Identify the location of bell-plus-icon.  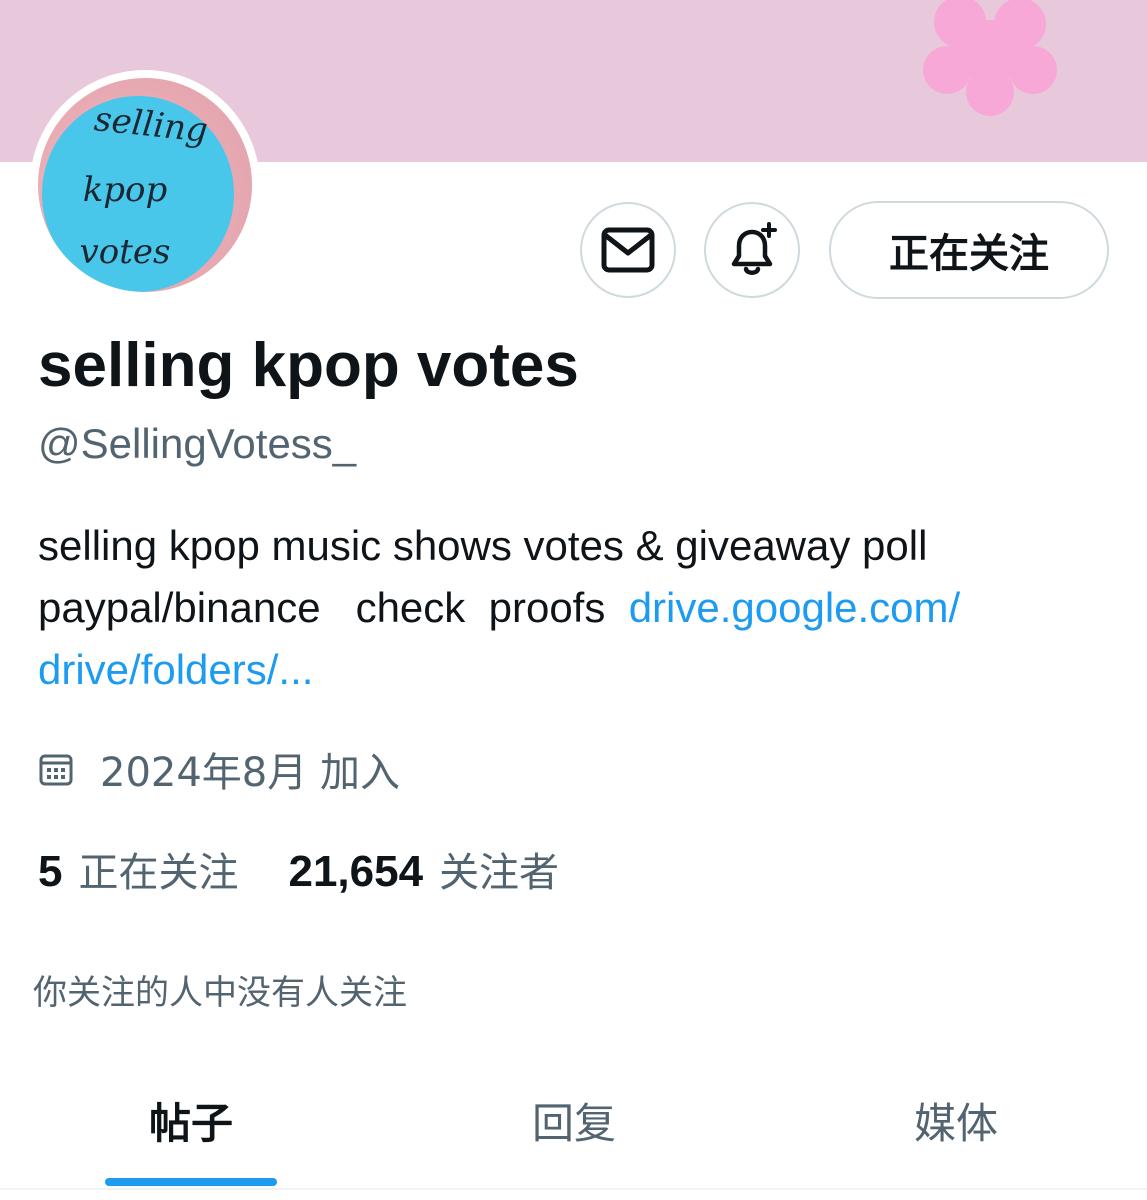
(754, 248).